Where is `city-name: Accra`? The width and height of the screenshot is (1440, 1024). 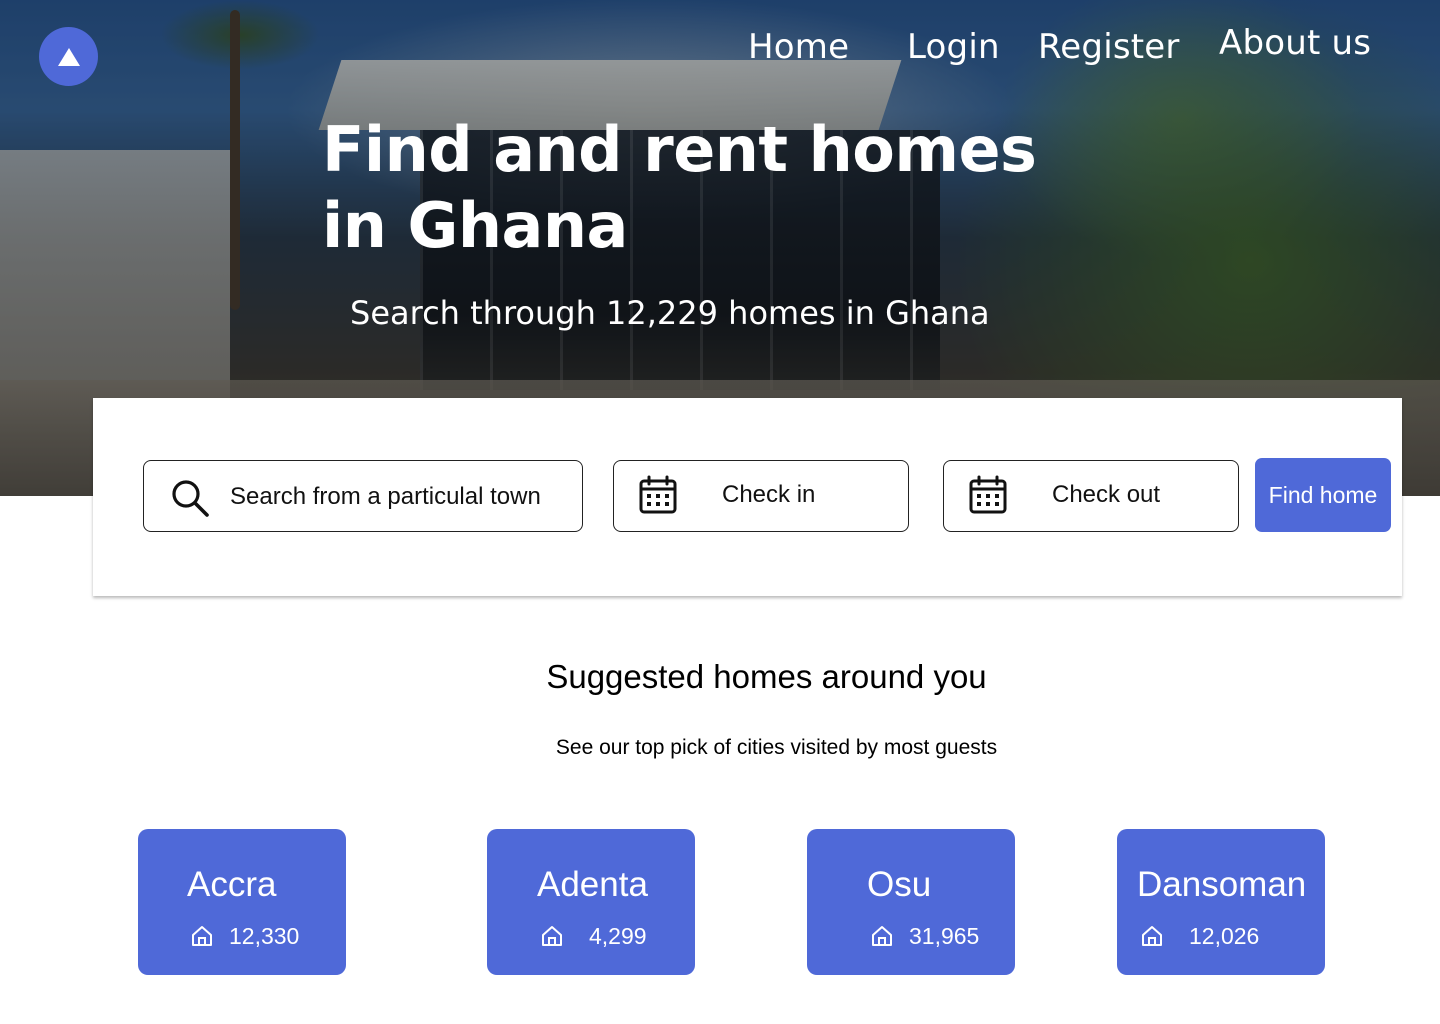
city-name: Accra is located at coordinates (232, 884).